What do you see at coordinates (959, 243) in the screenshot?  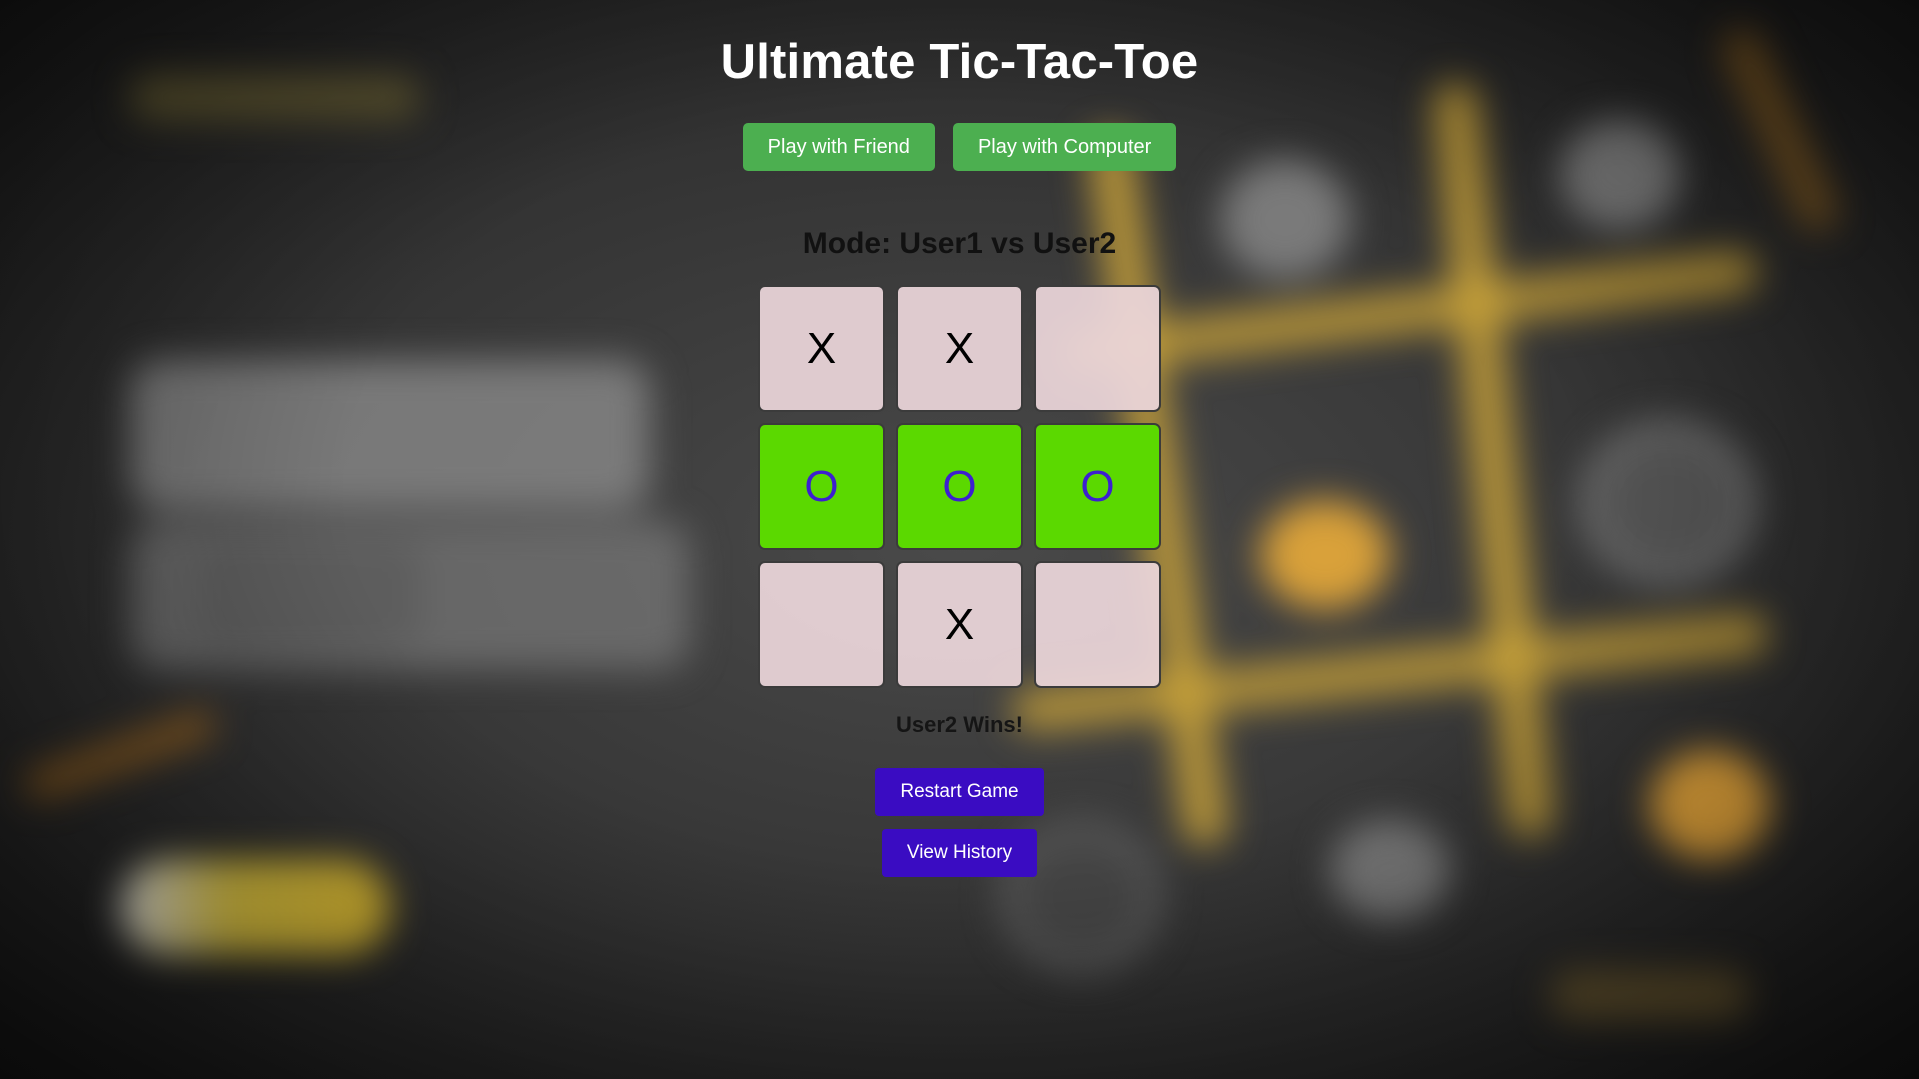 I see `mode-label: Mode: User1 vs User2` at bounding box center [959, 243].